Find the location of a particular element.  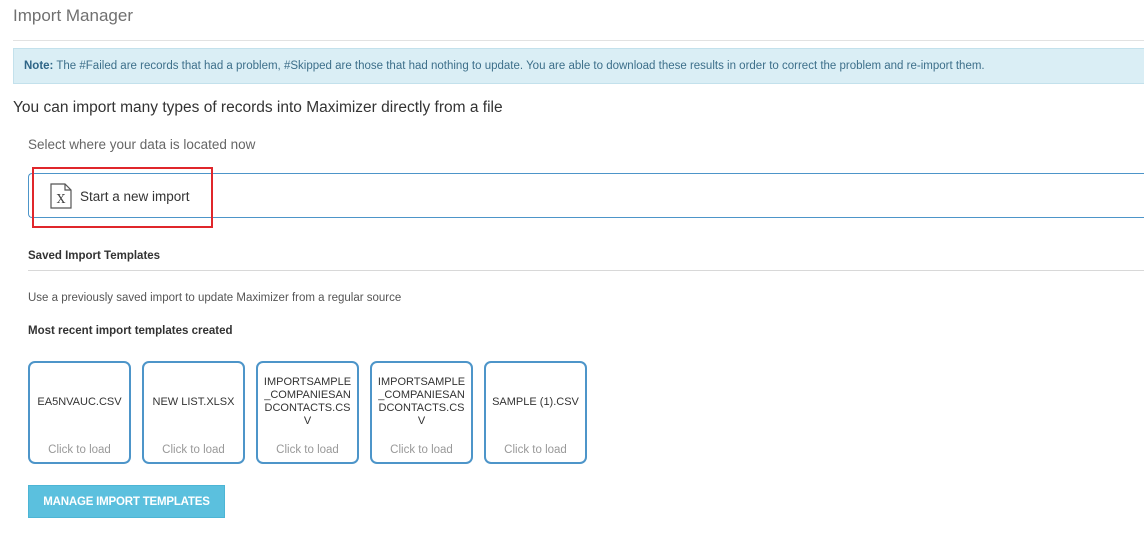

template-card: NEW LIST.XLSX Click to load is located at coordinates (193, 412).